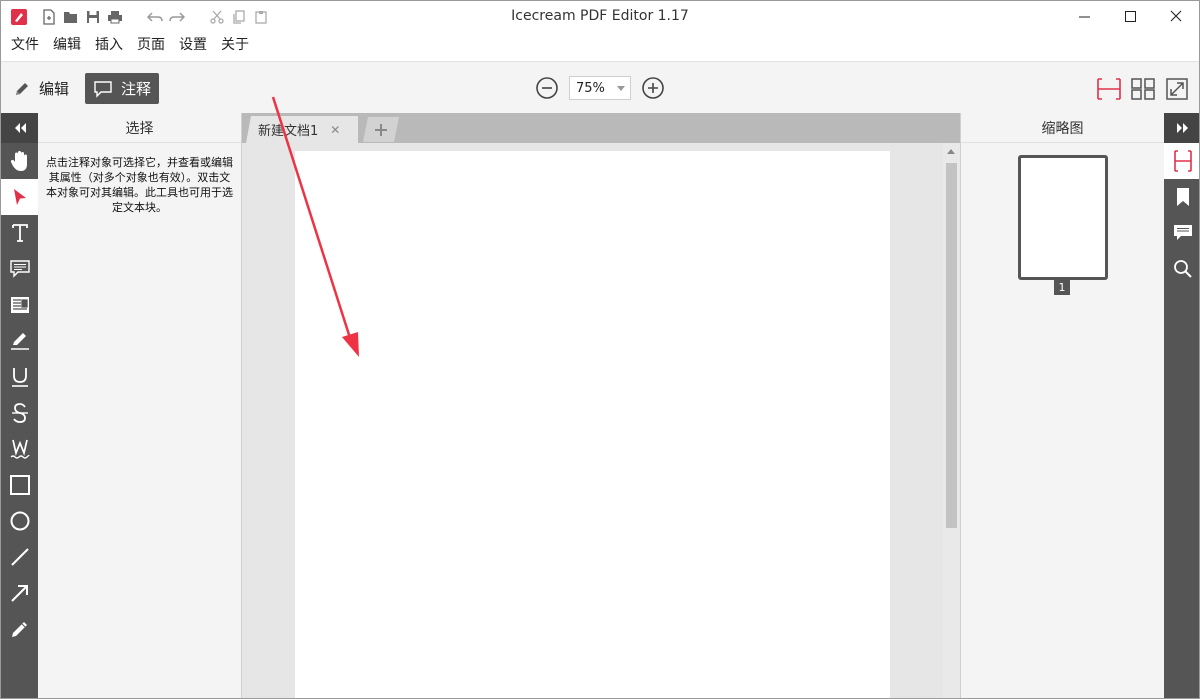 Image resolution: width=1200 pixels, height=699 pixels. What do you see at coordinates (1109, 89) in the screenshot?
I see `single-page-view-icon` at bounding box center [1109, 89].